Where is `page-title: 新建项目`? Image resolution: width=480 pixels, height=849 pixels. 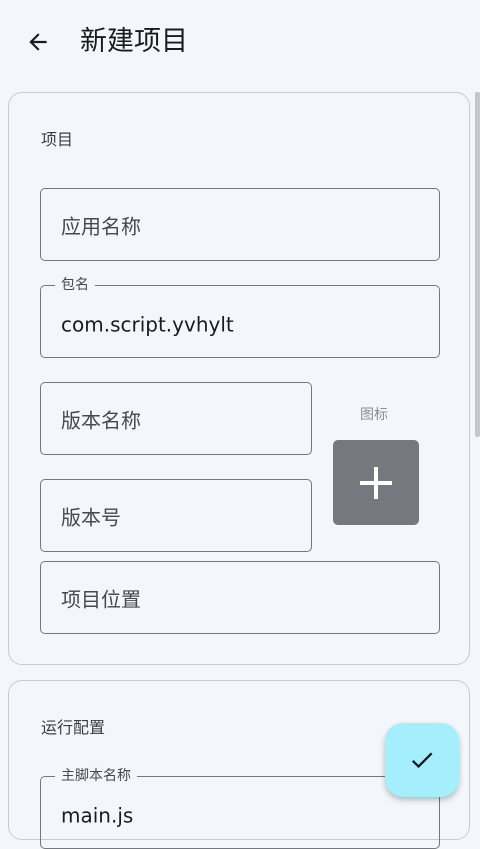
page-title: 新建项目 is located at coordinates (134, 41).